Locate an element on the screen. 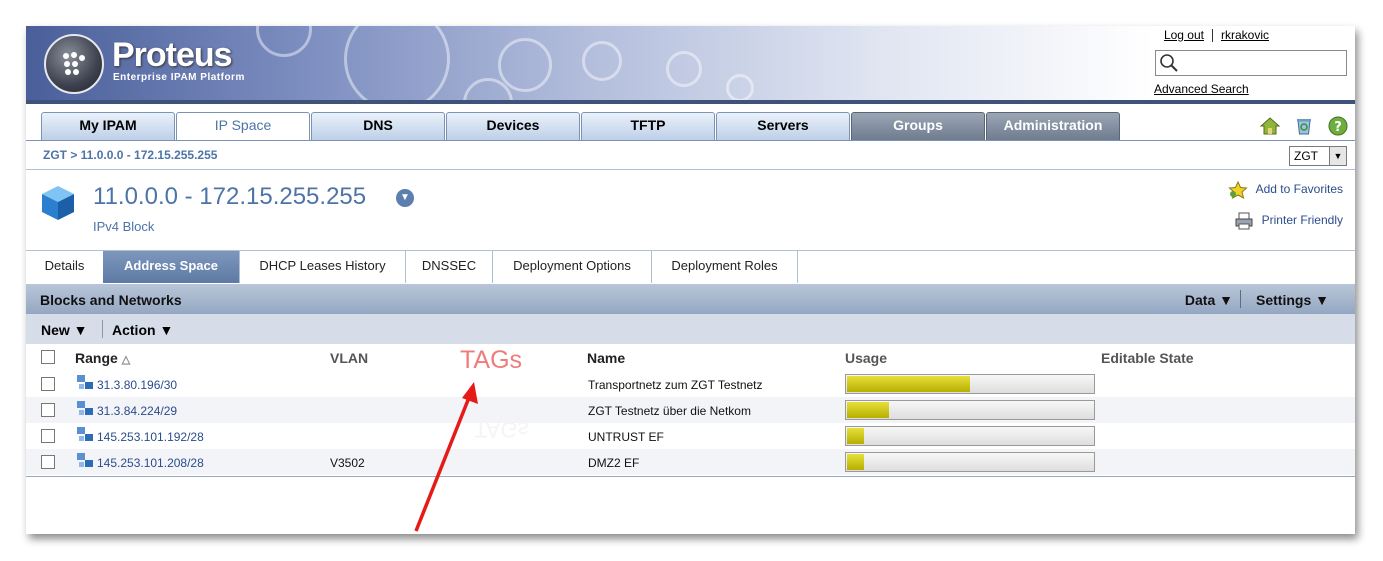 The image size is (1383, 561). tab-dhcp-leases-history: DHCP Leases History is located at coordinates (323, 267).